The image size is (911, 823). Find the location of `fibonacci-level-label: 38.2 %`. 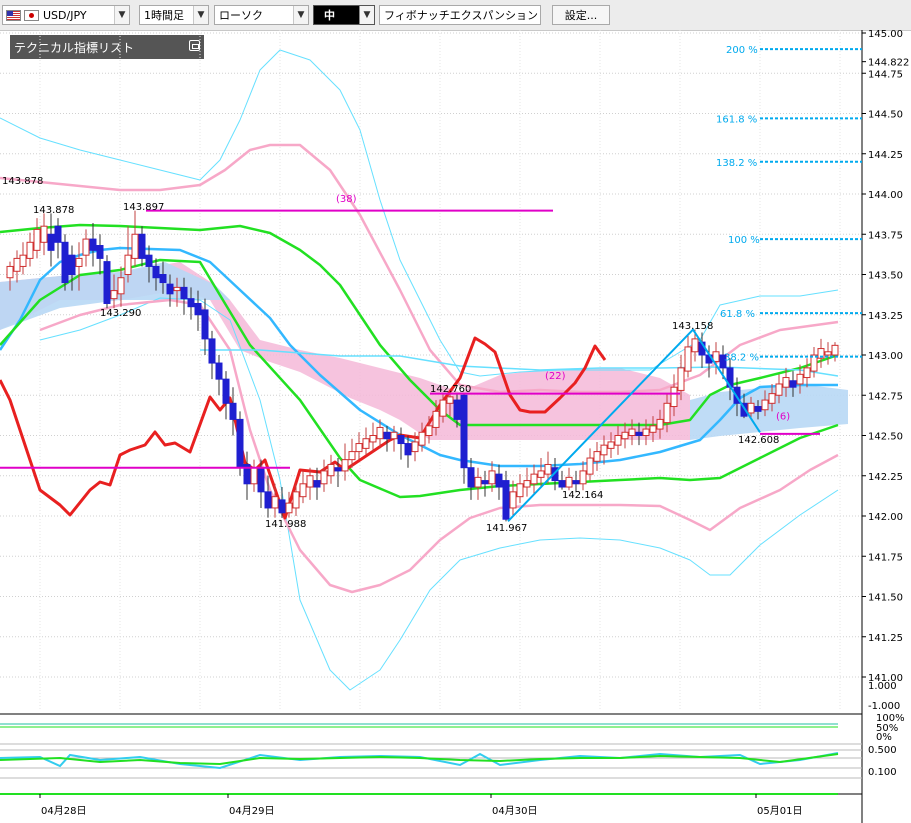

fibonacci-level-label: 38.2 % is located at coordinates (741, 358).